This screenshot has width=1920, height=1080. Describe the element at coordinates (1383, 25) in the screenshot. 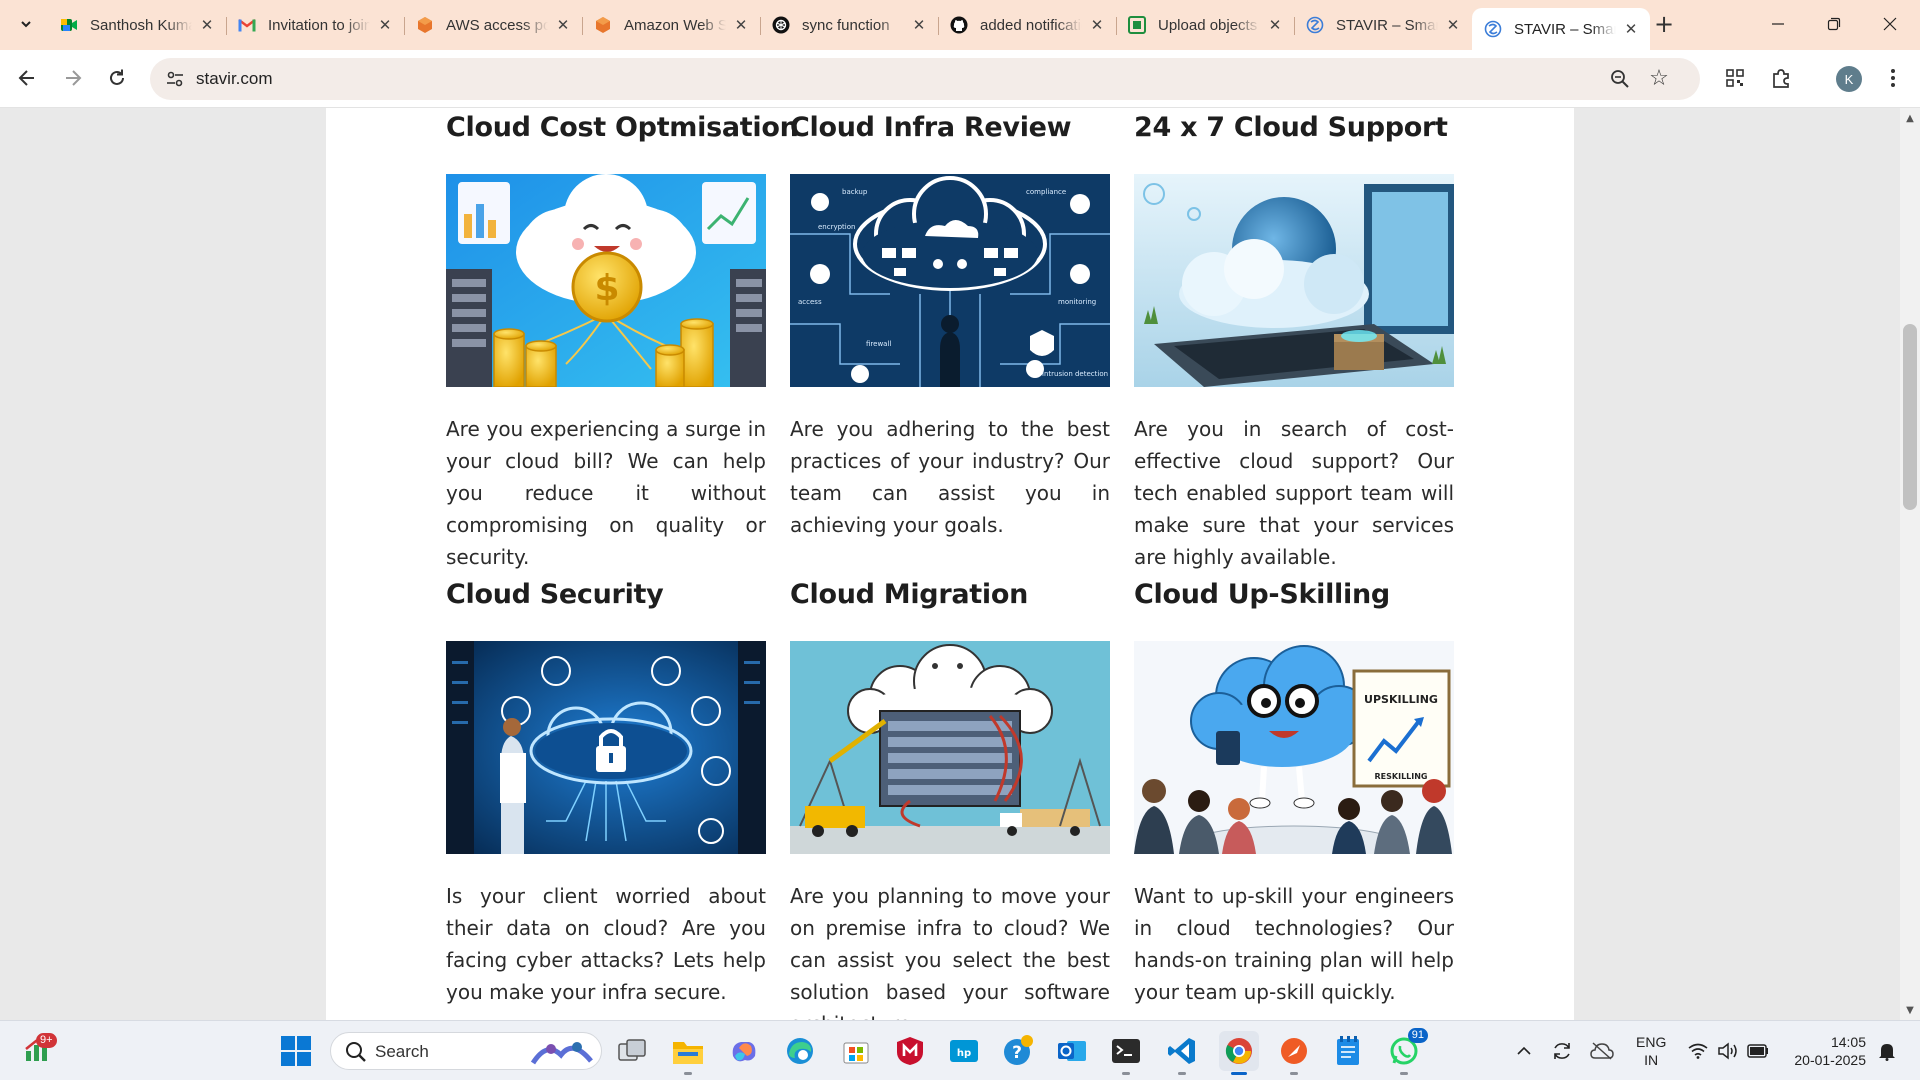

I see `tab-stavir-1: STAVIR – Smart ✕` at that location.